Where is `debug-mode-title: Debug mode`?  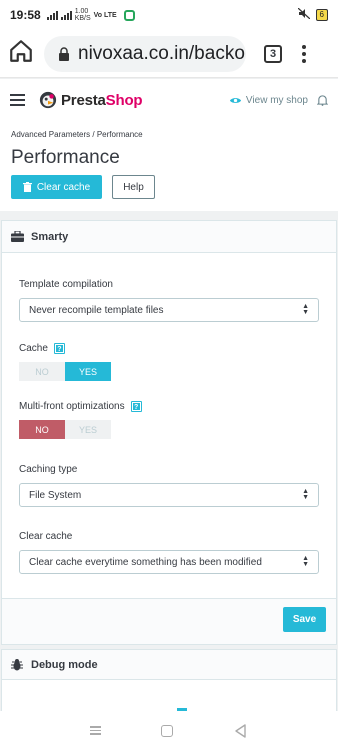
debug-mode-title: Debug mode is located at coordinates (64, 664).